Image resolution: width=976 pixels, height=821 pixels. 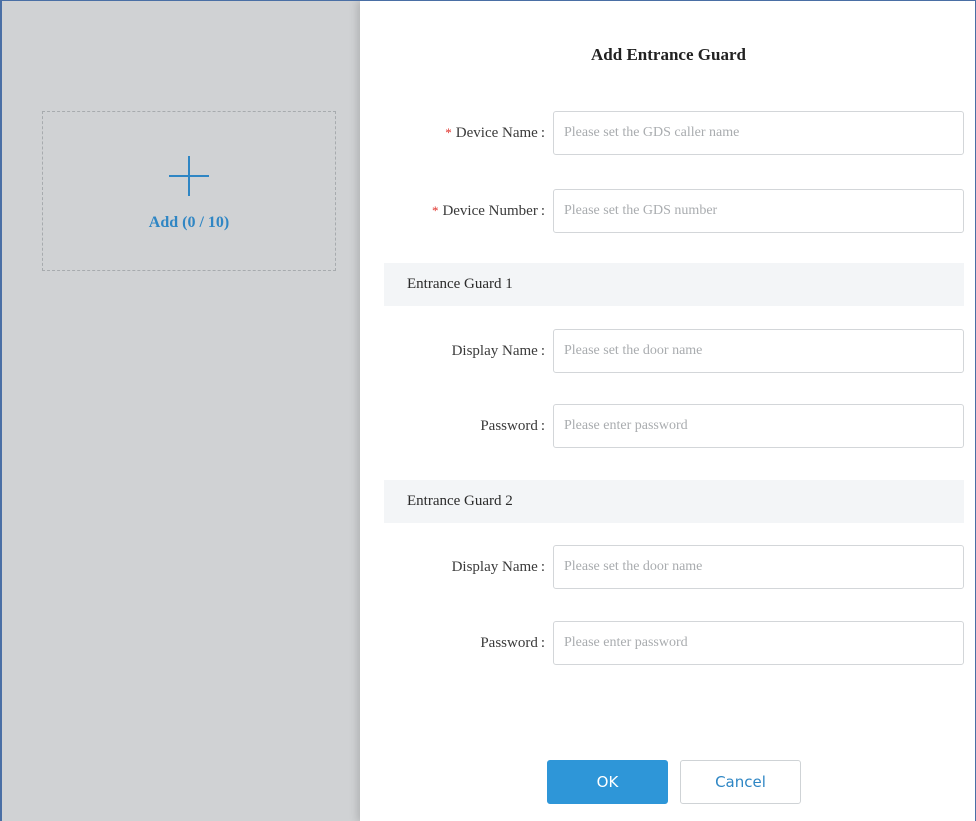 I want to click on guard1-display-name-row: Display Name:, so click(x=667, y=351).